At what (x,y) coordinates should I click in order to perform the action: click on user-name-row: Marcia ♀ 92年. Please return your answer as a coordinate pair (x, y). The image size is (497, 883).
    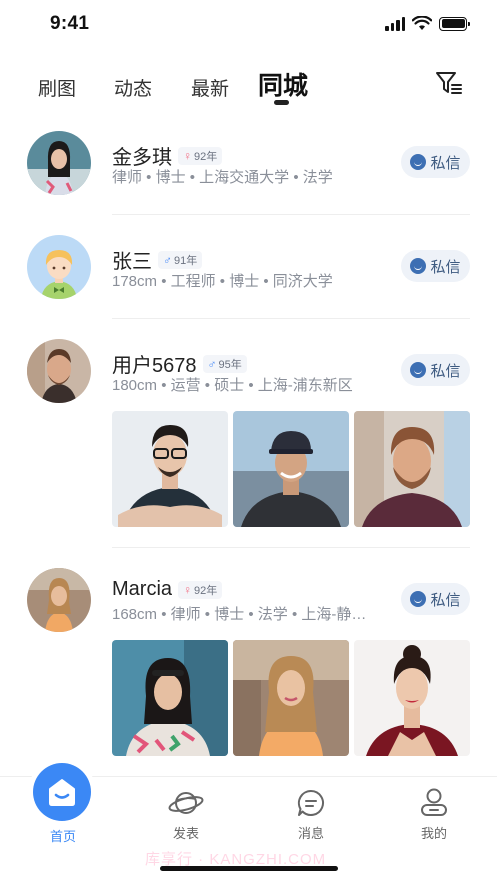
    Looking at the image, I should click on (167, 589).